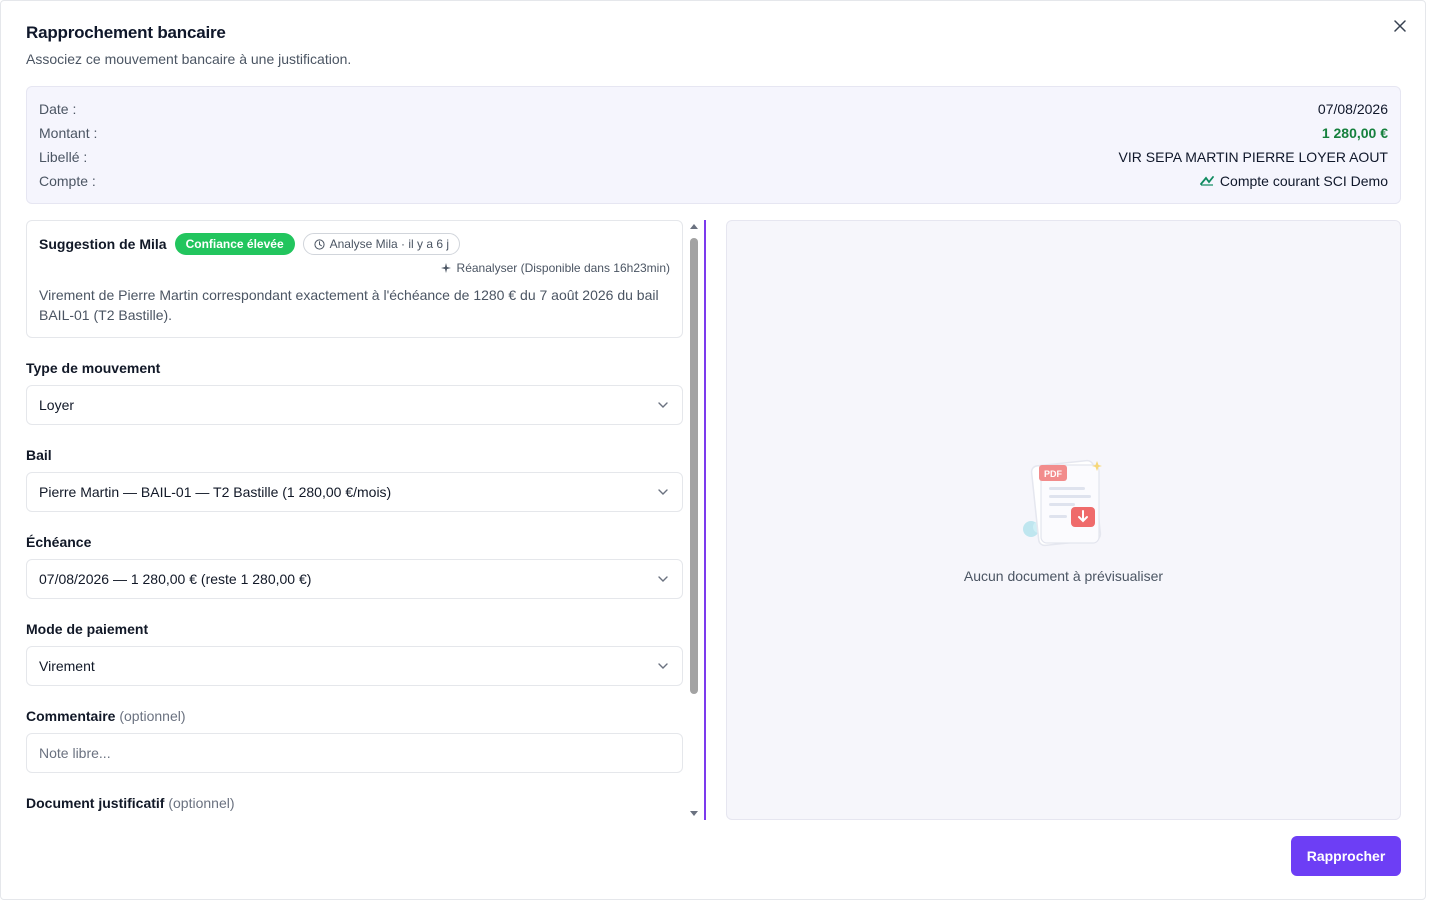 The image size is (1440, 900). Describe the element at coordinates (103, 244) in the screenshot. I see `suggestion-title: Suggestion de Mila` at that location.